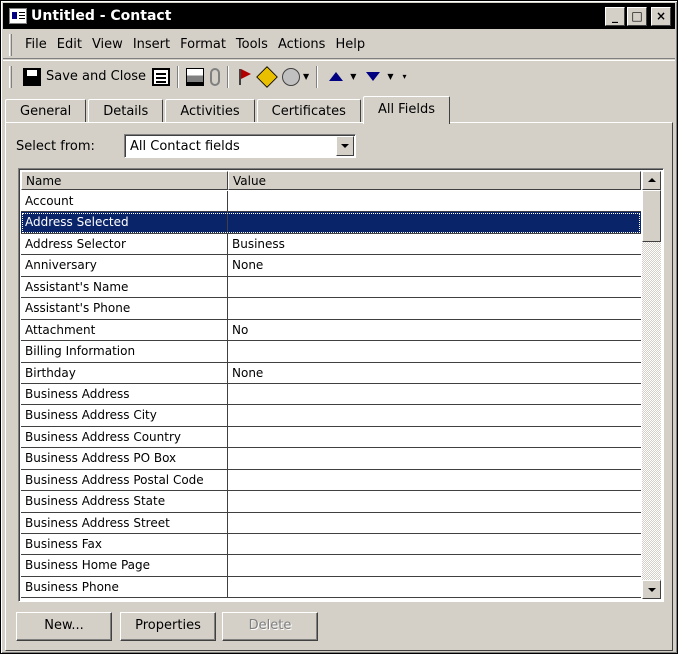  I want to click on table-row: Assistant's Name, so click(331, 287).